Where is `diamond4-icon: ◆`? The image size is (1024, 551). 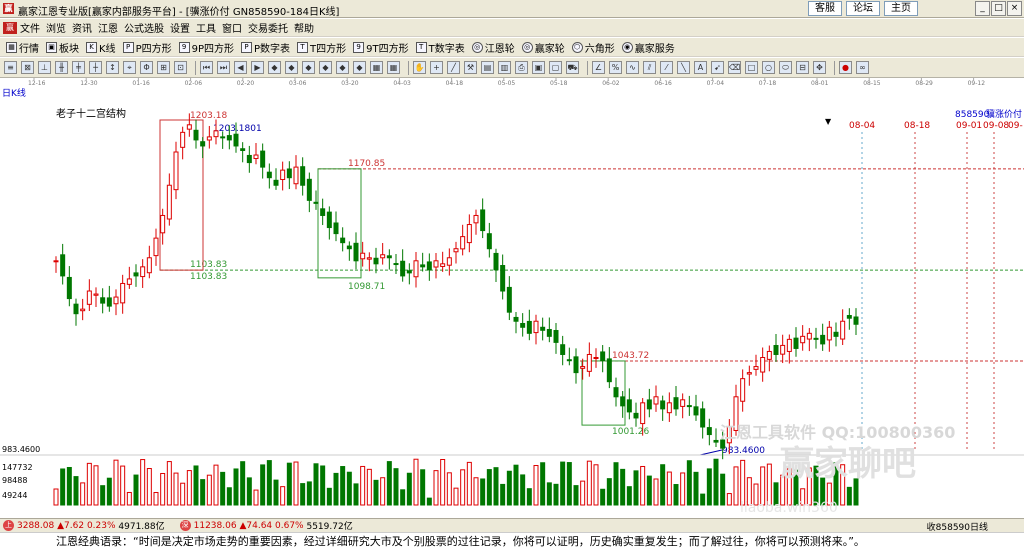
diamond4-icon: ◆ is located at coordinates (325, 67).